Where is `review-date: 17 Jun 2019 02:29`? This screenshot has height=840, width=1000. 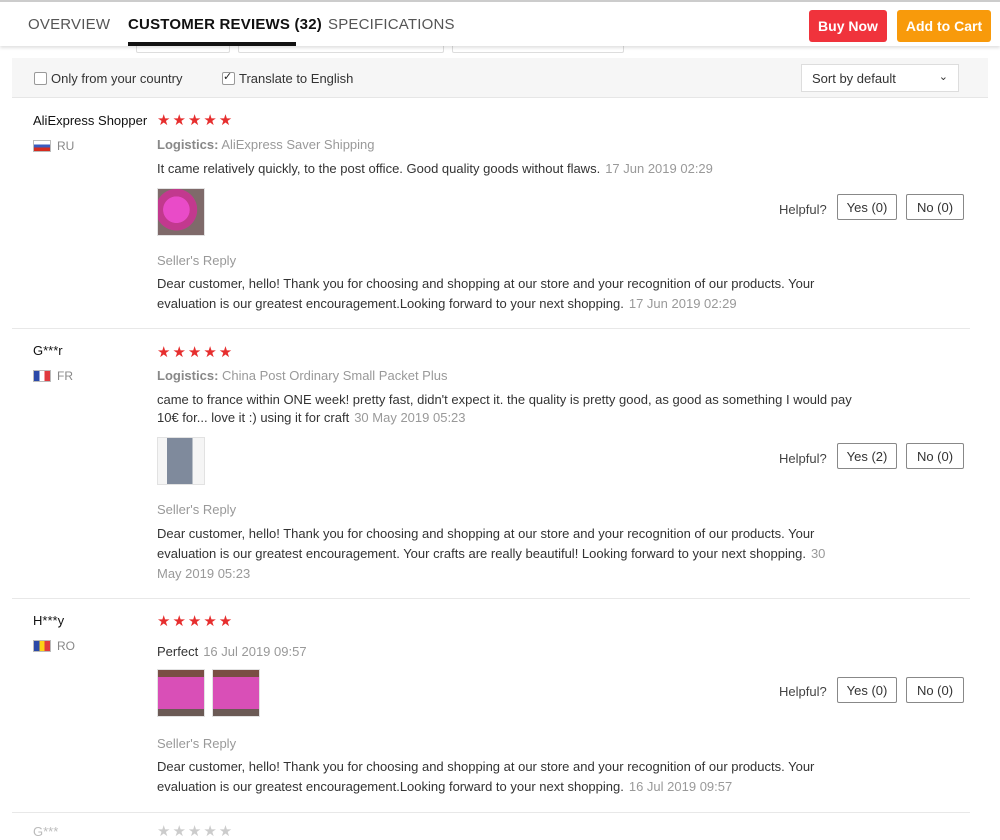
review-date: 17 Jun 2019 02:29 is located at coordinates (659, 168).